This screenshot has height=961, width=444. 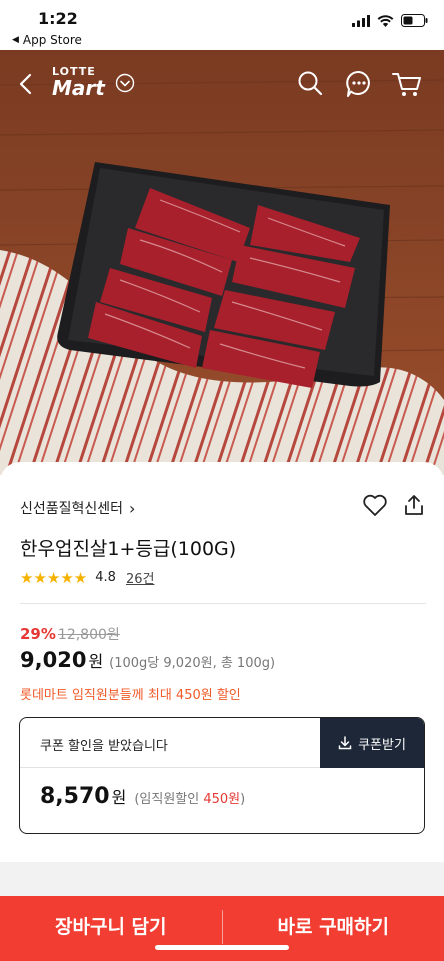 I want to click on download-icon, so click(x=345, y=743).